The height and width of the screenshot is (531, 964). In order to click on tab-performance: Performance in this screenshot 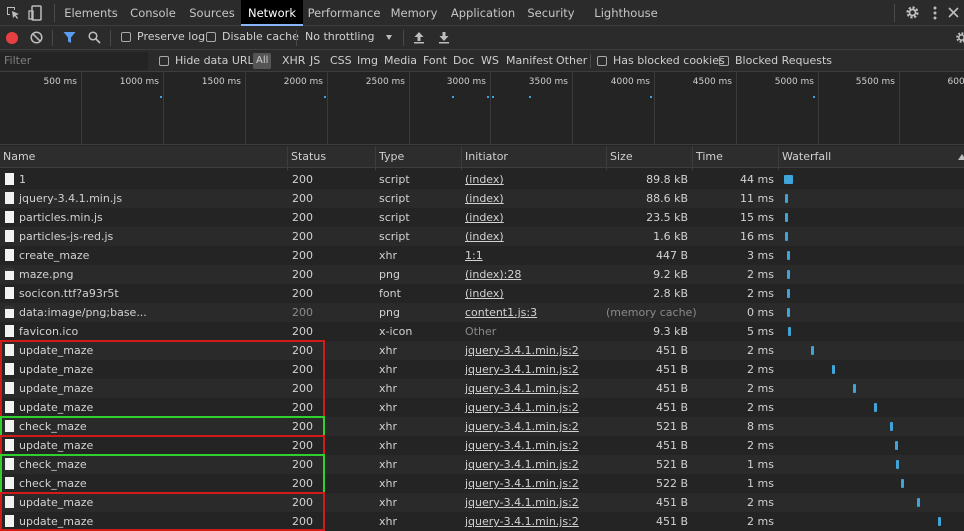, I will do `click(344, 13)`.